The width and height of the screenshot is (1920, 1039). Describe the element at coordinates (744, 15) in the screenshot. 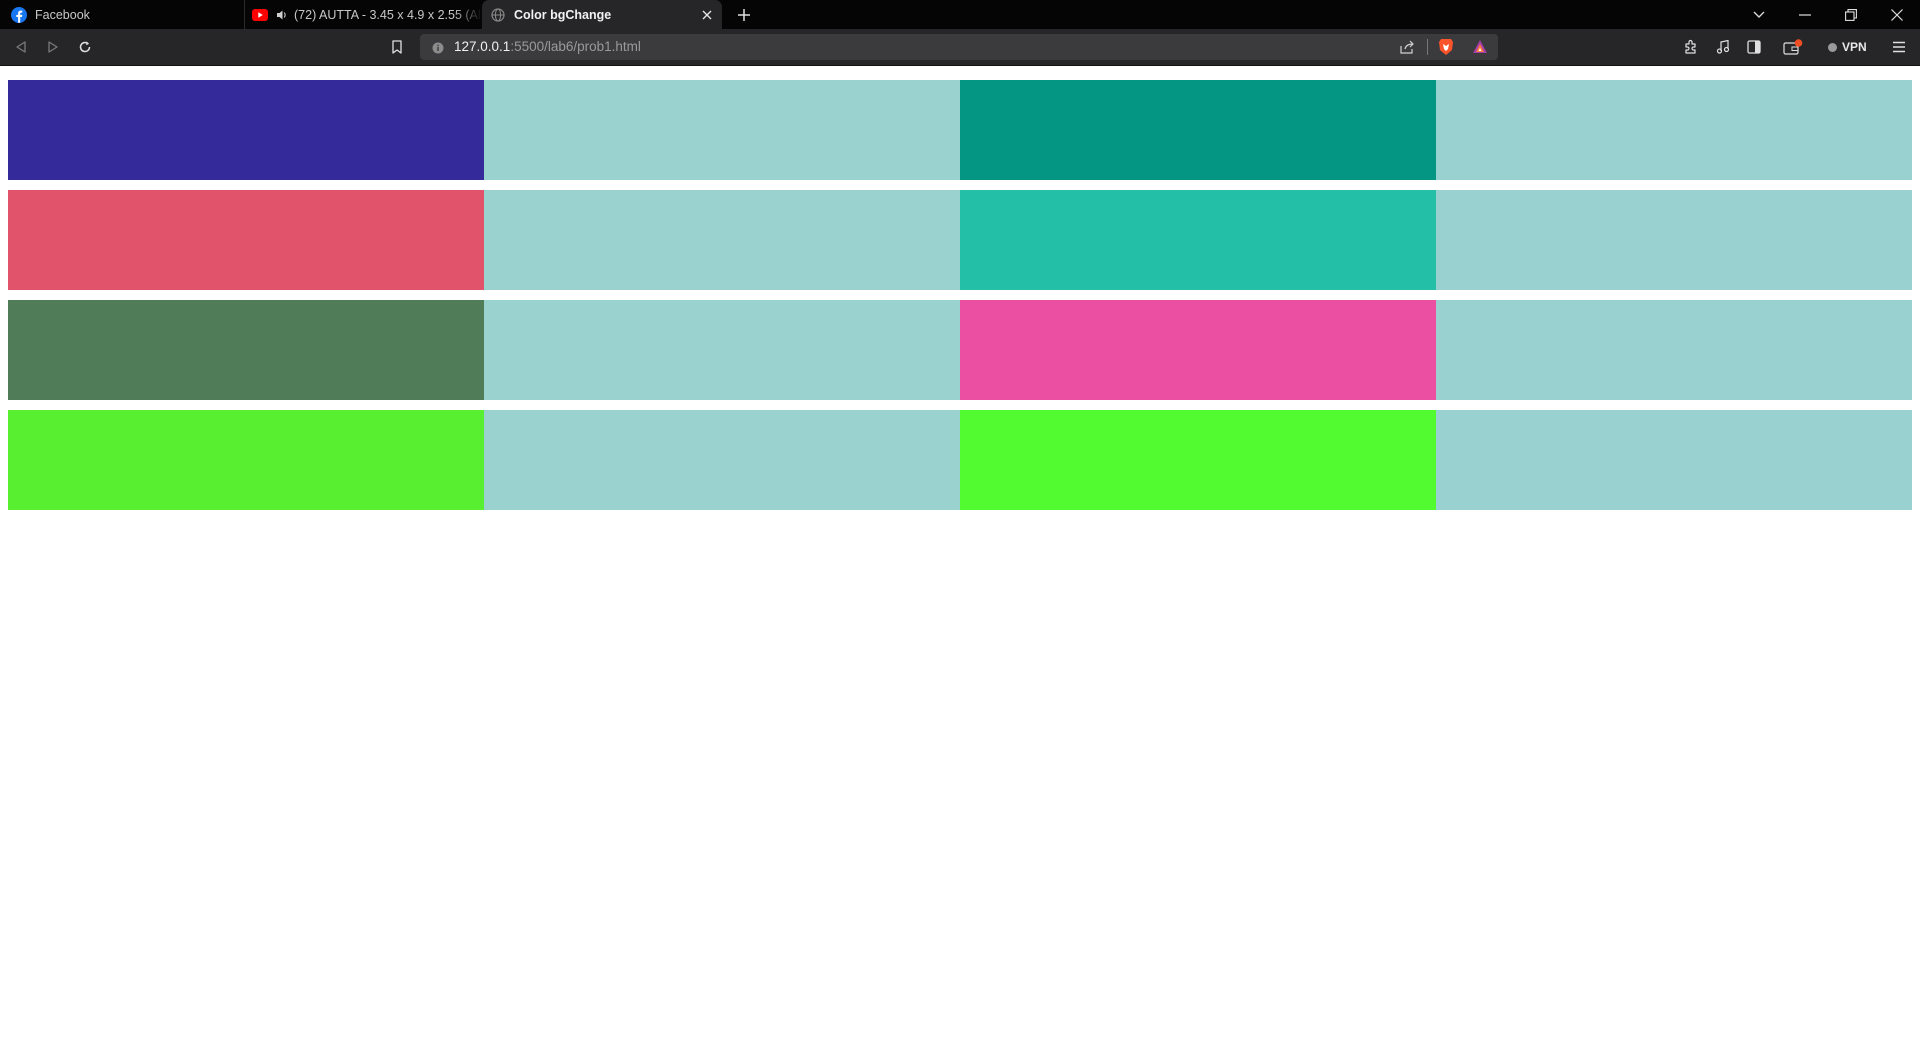

I see `new-tab-button` at that location.